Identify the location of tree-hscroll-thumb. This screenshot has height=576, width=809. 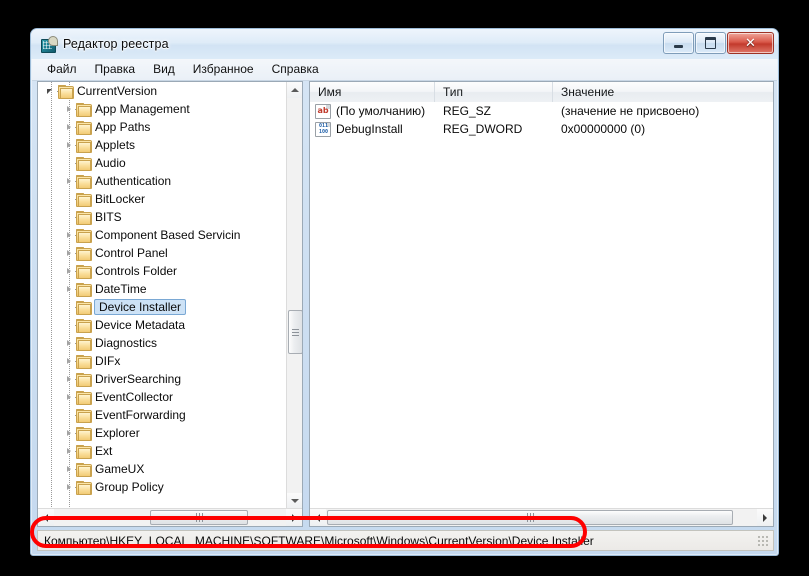
(199, 517).